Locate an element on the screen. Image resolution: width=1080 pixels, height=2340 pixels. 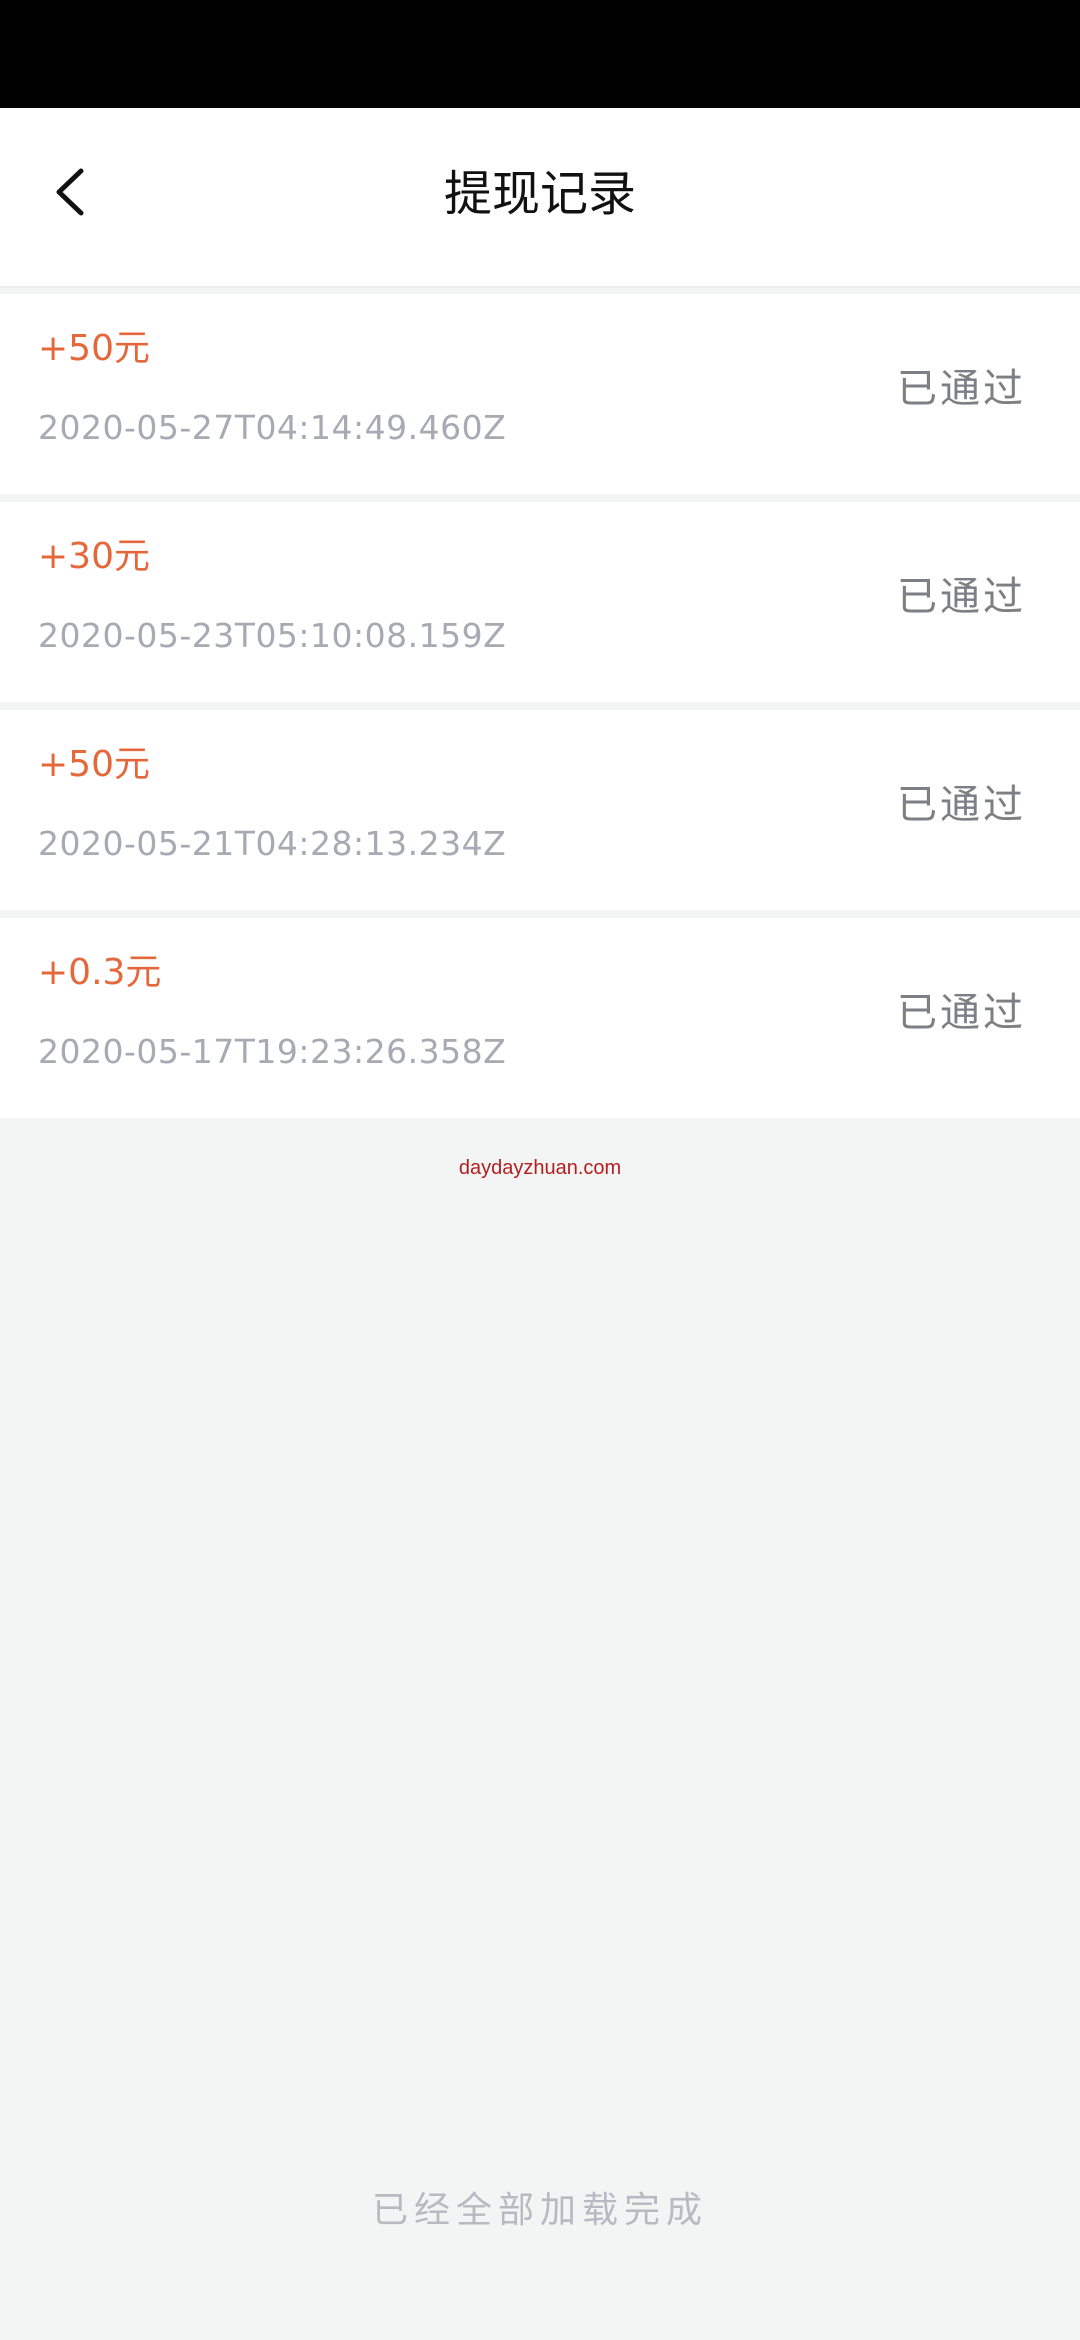
header: 提现记录 is located at coordinates (540, 197).